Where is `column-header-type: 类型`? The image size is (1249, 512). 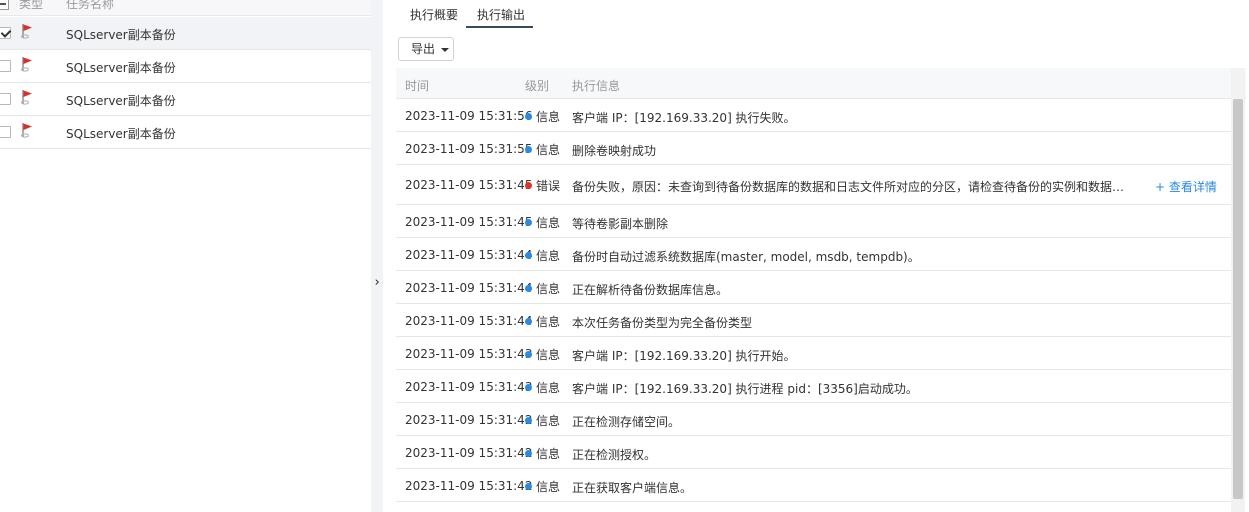 column-header-type: 类型 is located at coordinates (31, 5).